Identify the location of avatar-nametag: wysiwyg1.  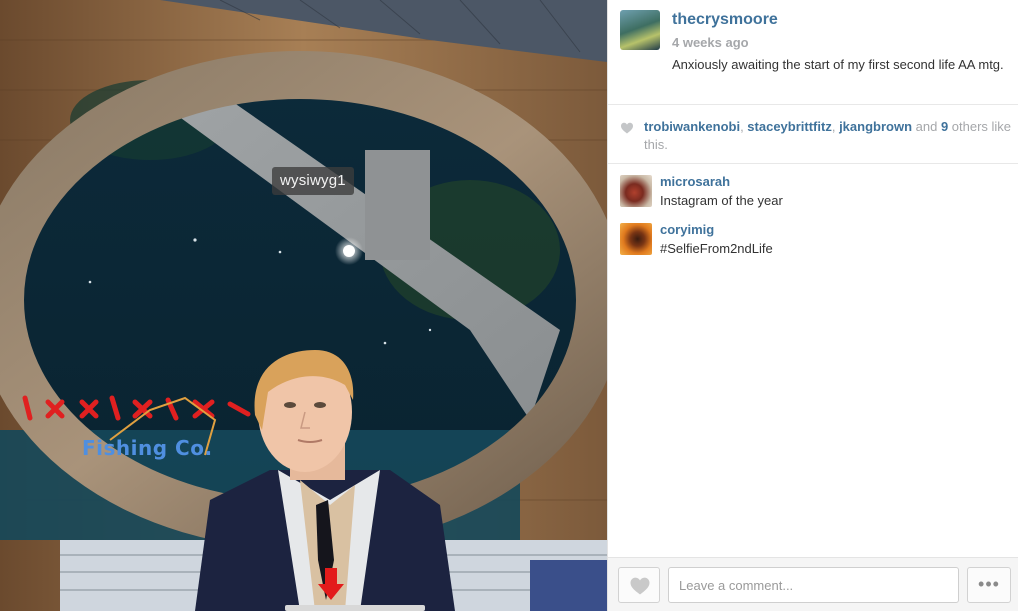
(313, 181).